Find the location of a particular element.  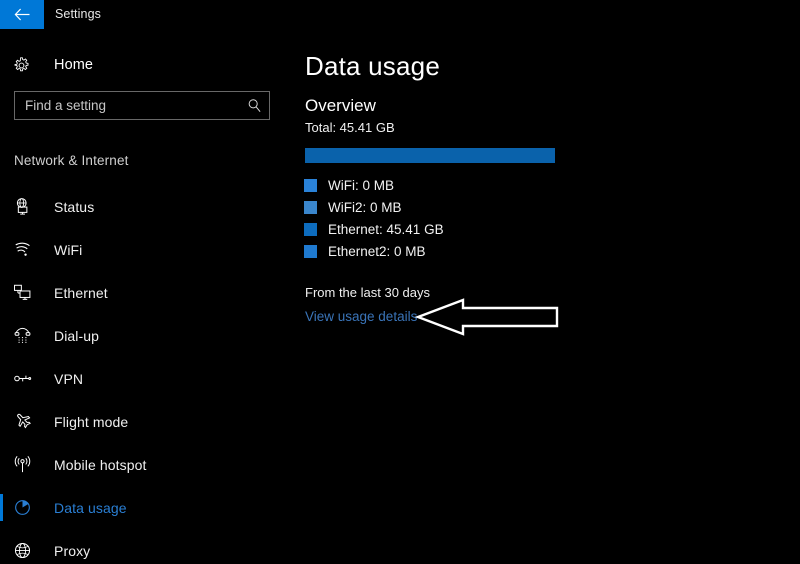

sidebar-item-flight-mode-label: Flight mode is located at coordinates (91, 421).